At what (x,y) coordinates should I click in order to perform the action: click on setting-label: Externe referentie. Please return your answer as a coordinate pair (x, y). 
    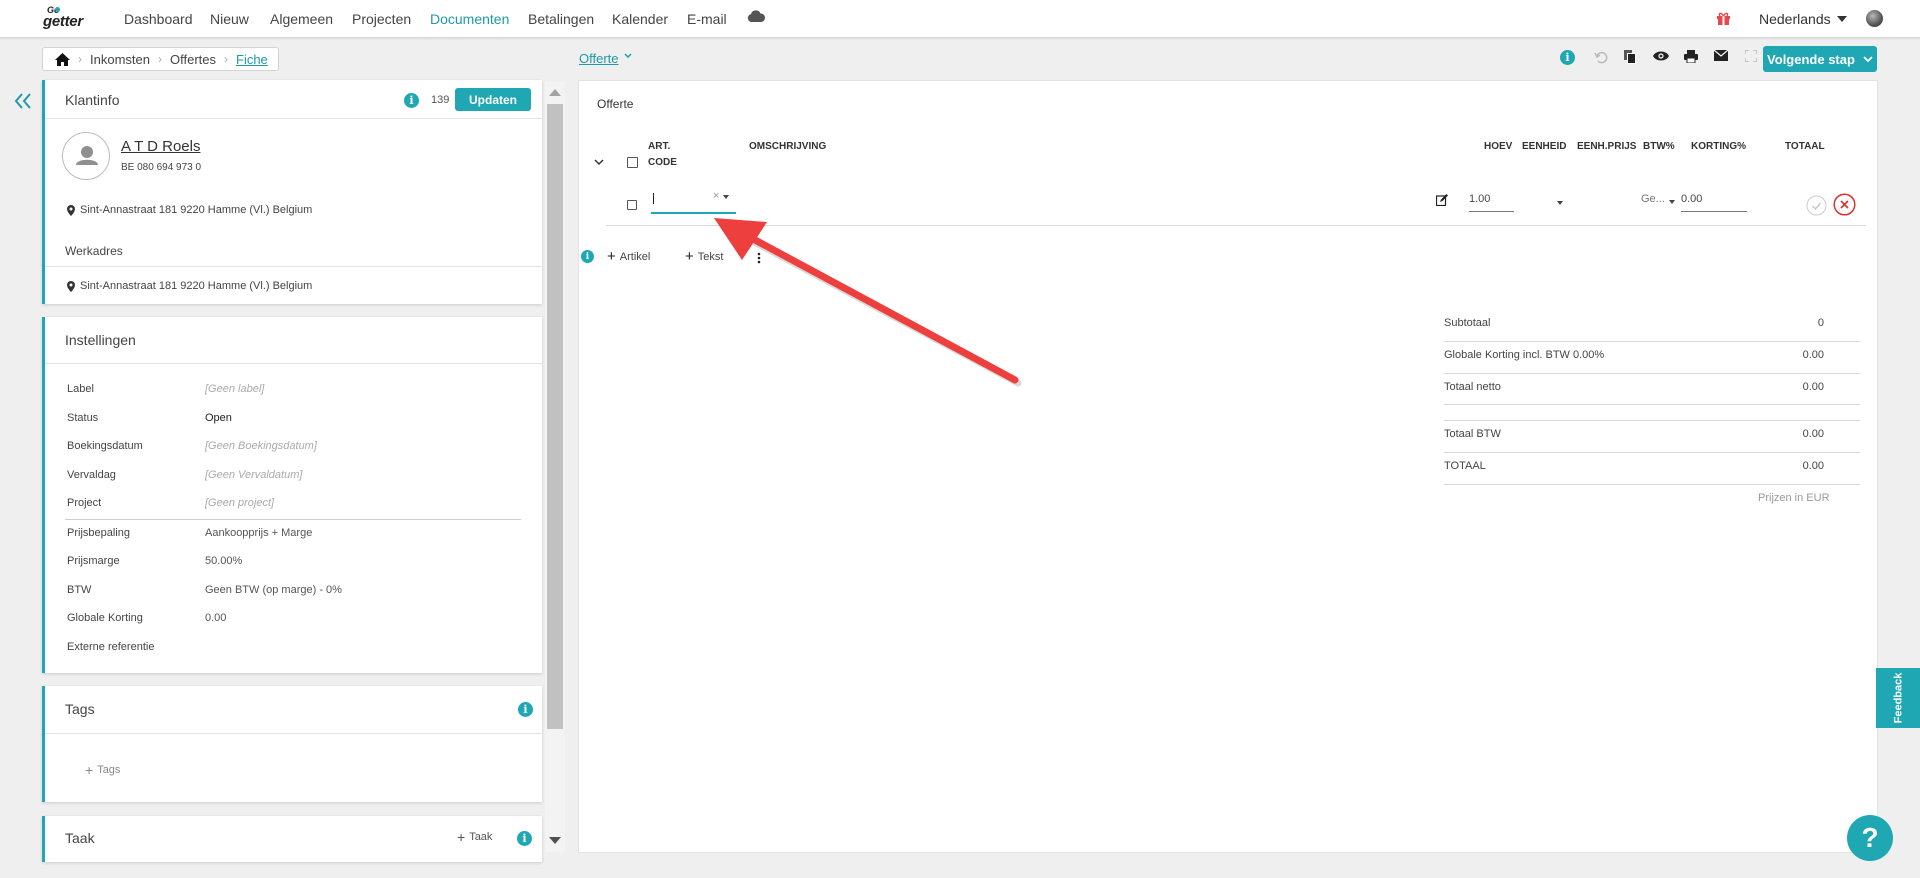
    Looking at the image, I should click on (111, 647).